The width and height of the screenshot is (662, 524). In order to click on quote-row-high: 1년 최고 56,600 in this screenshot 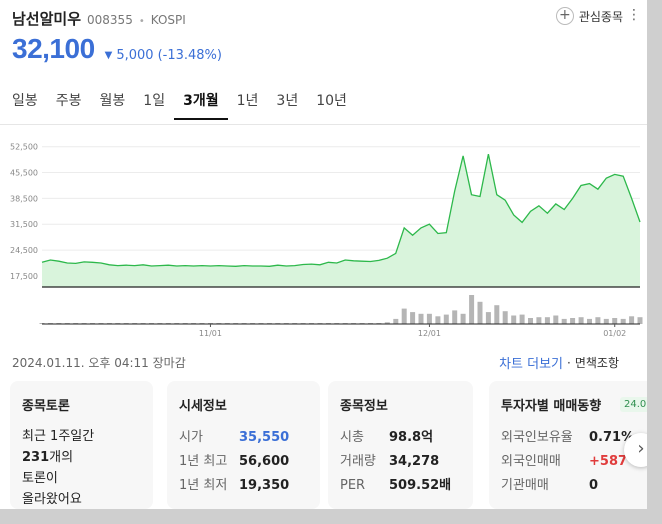, I will do `click(243, 462)`.